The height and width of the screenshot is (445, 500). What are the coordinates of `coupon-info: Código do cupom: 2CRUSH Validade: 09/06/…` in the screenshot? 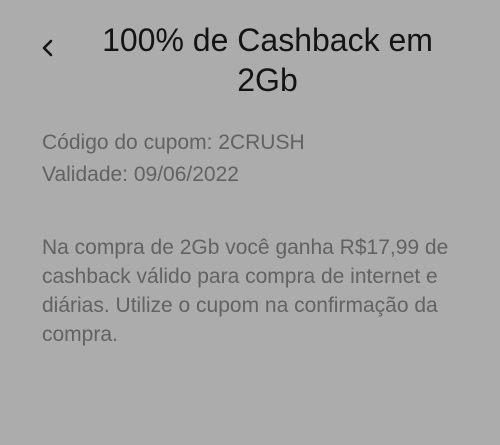 It's located at (262, 159).